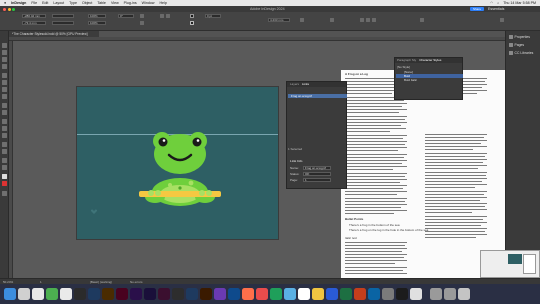 The width and height of the screenshot is (540, 304). Describe the element at coordinates (34, 23) in the screenshot. I see `y-position-field: -73.4 mm` at that location.